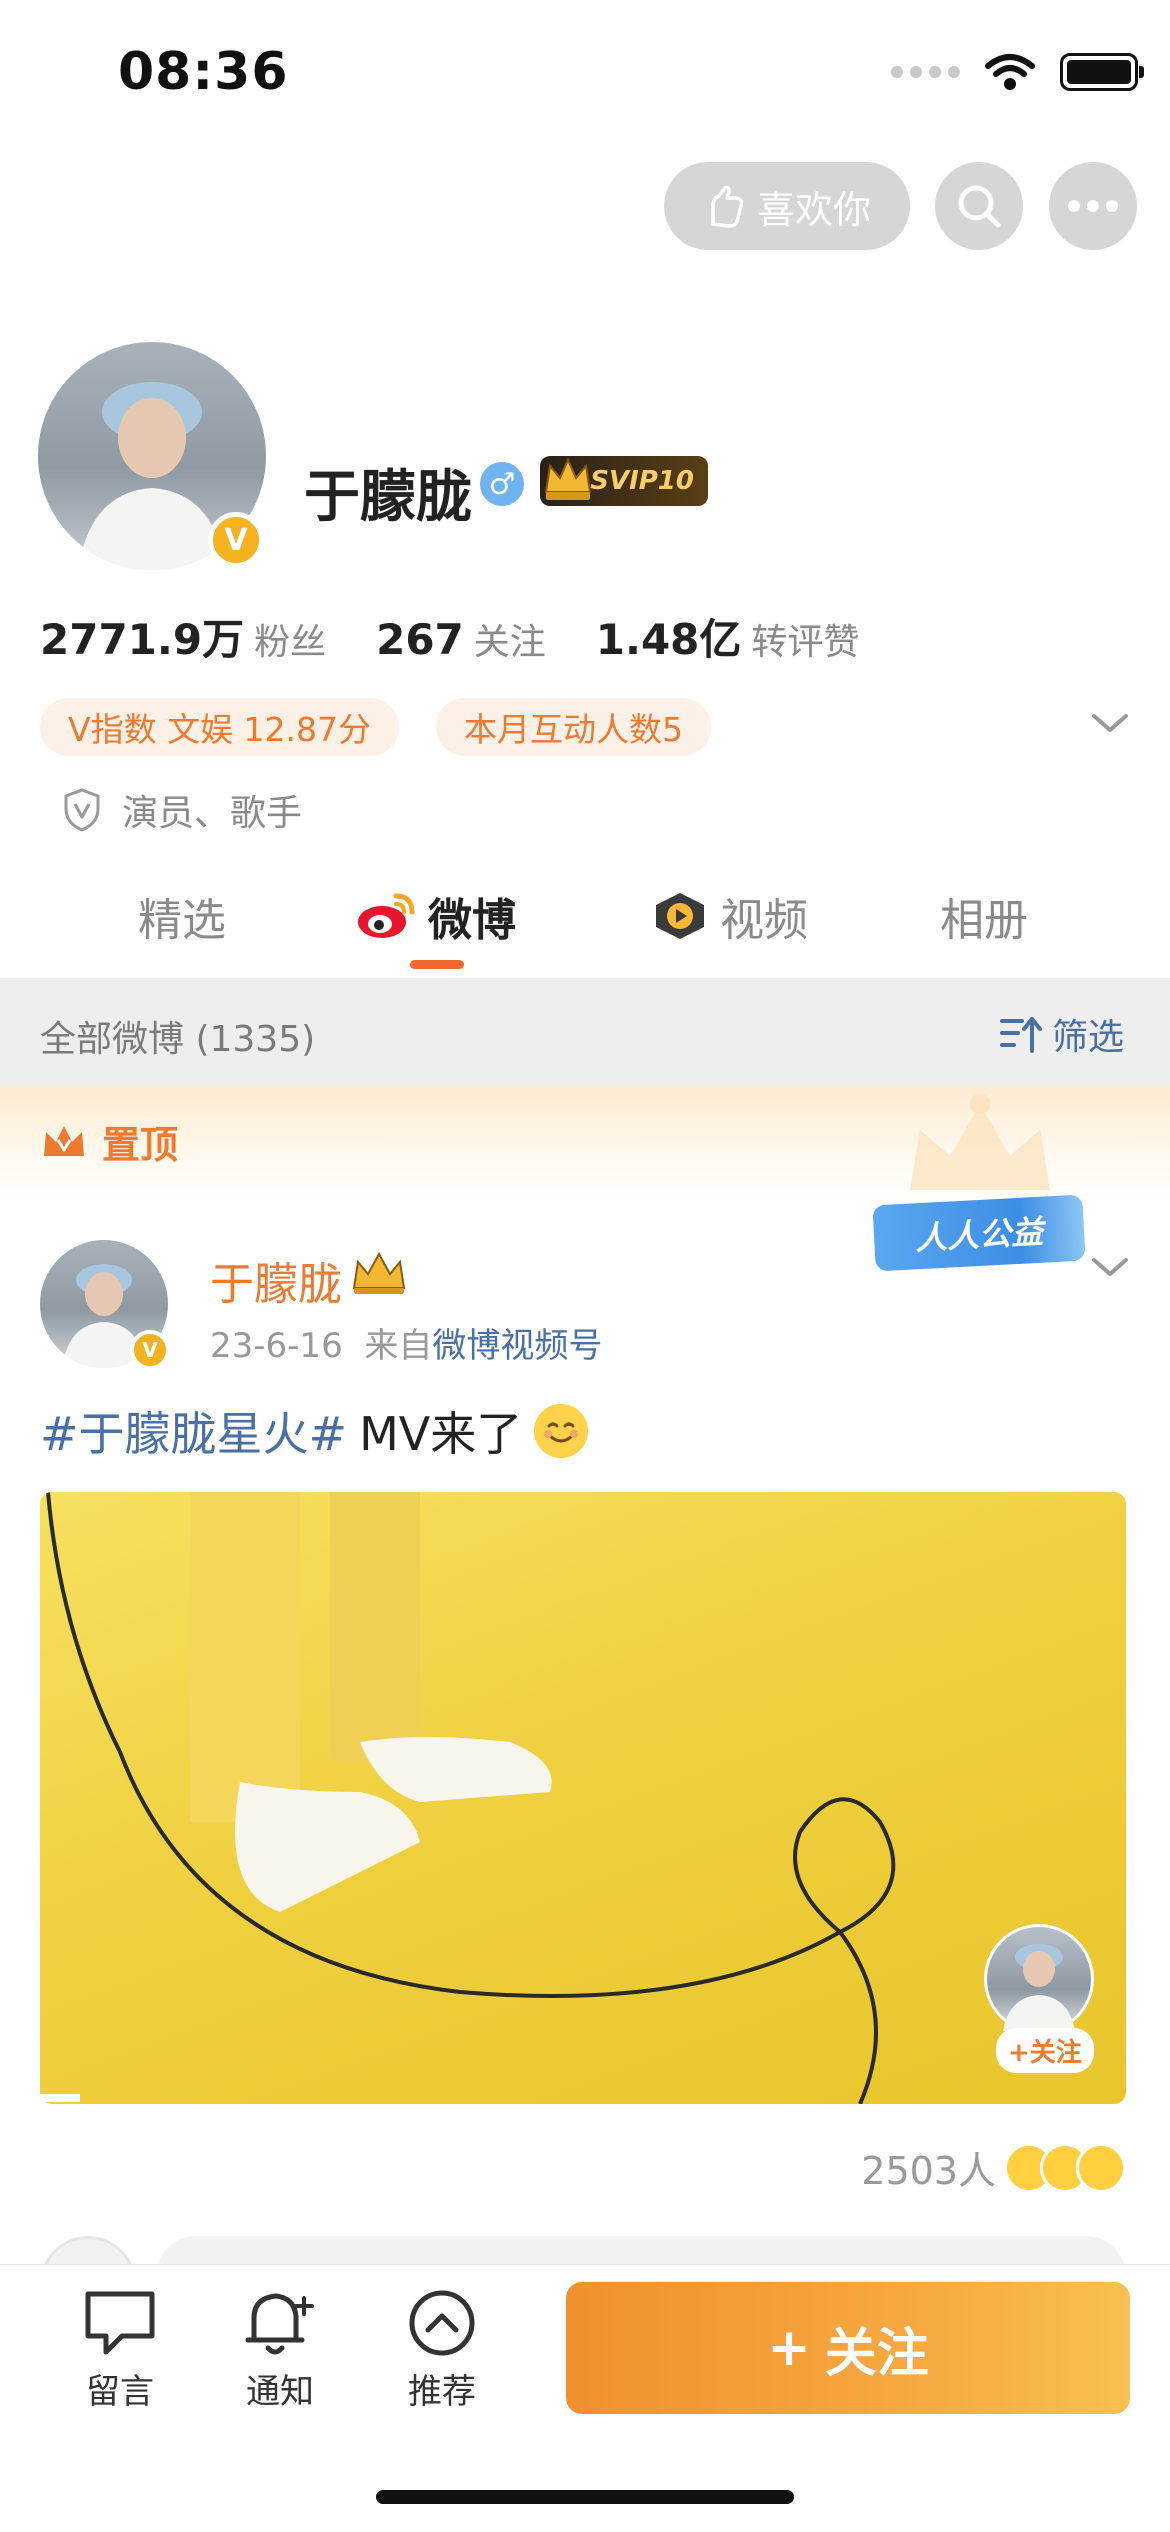  I want to click on status-time: 08:36, so click(203, 72).